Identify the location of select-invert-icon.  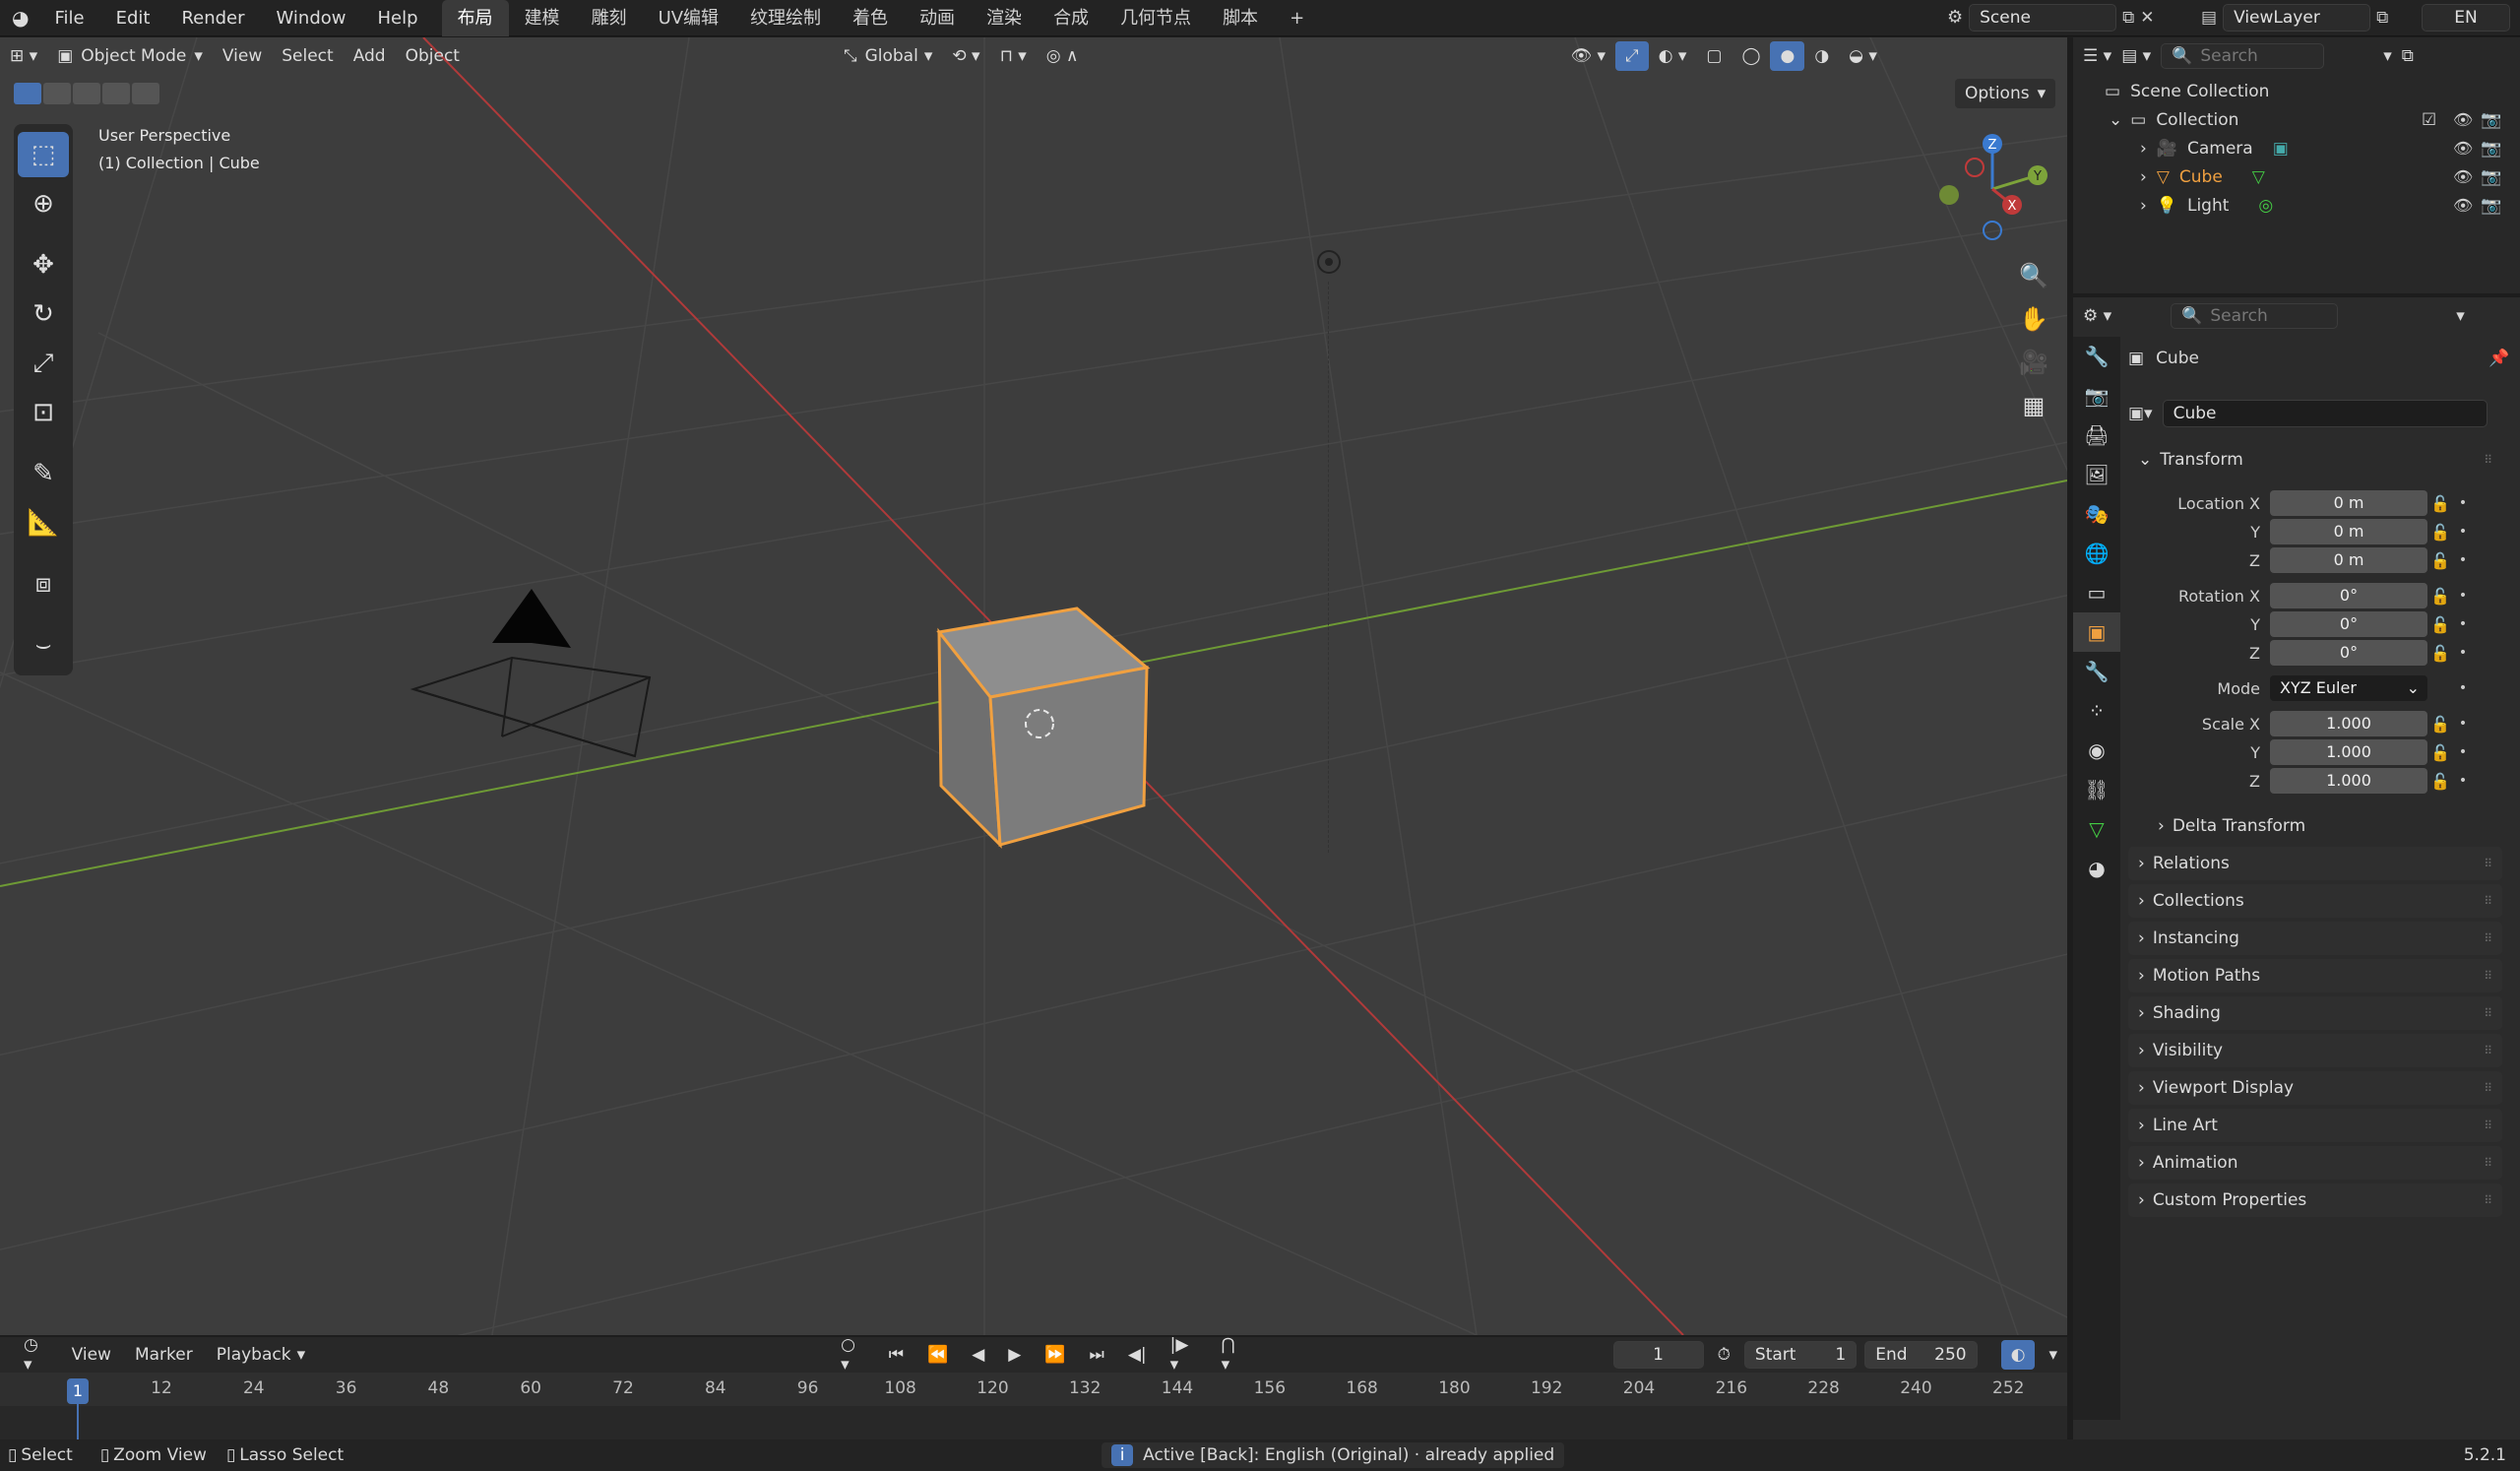
(116, 93).